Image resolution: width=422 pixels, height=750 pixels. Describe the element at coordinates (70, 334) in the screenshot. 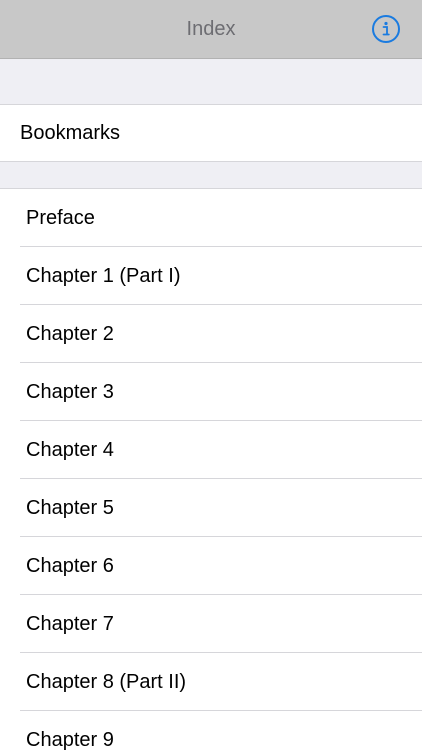

I see `chapter-label: Chapter 2` at that location.